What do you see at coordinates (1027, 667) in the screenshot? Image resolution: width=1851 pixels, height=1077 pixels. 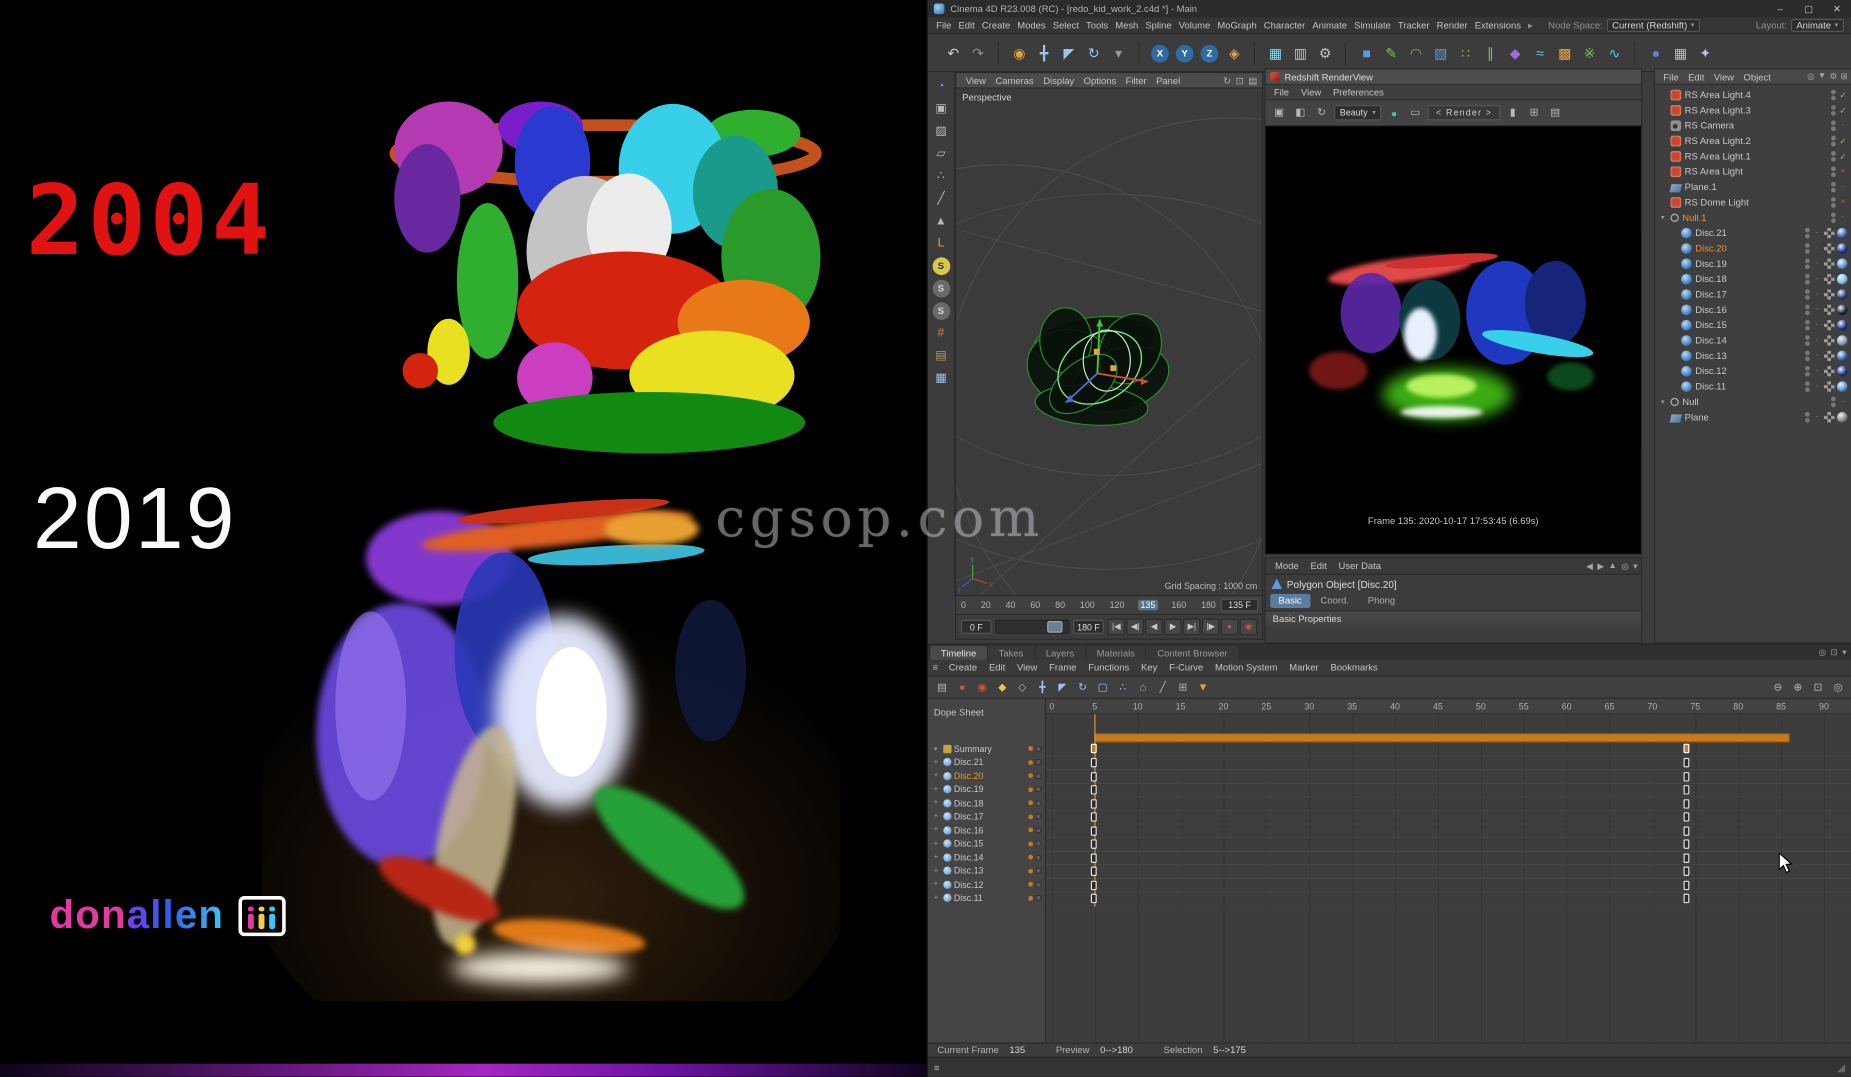 I see `timeline-menu-view: View` at bounding box center [1027, 667].